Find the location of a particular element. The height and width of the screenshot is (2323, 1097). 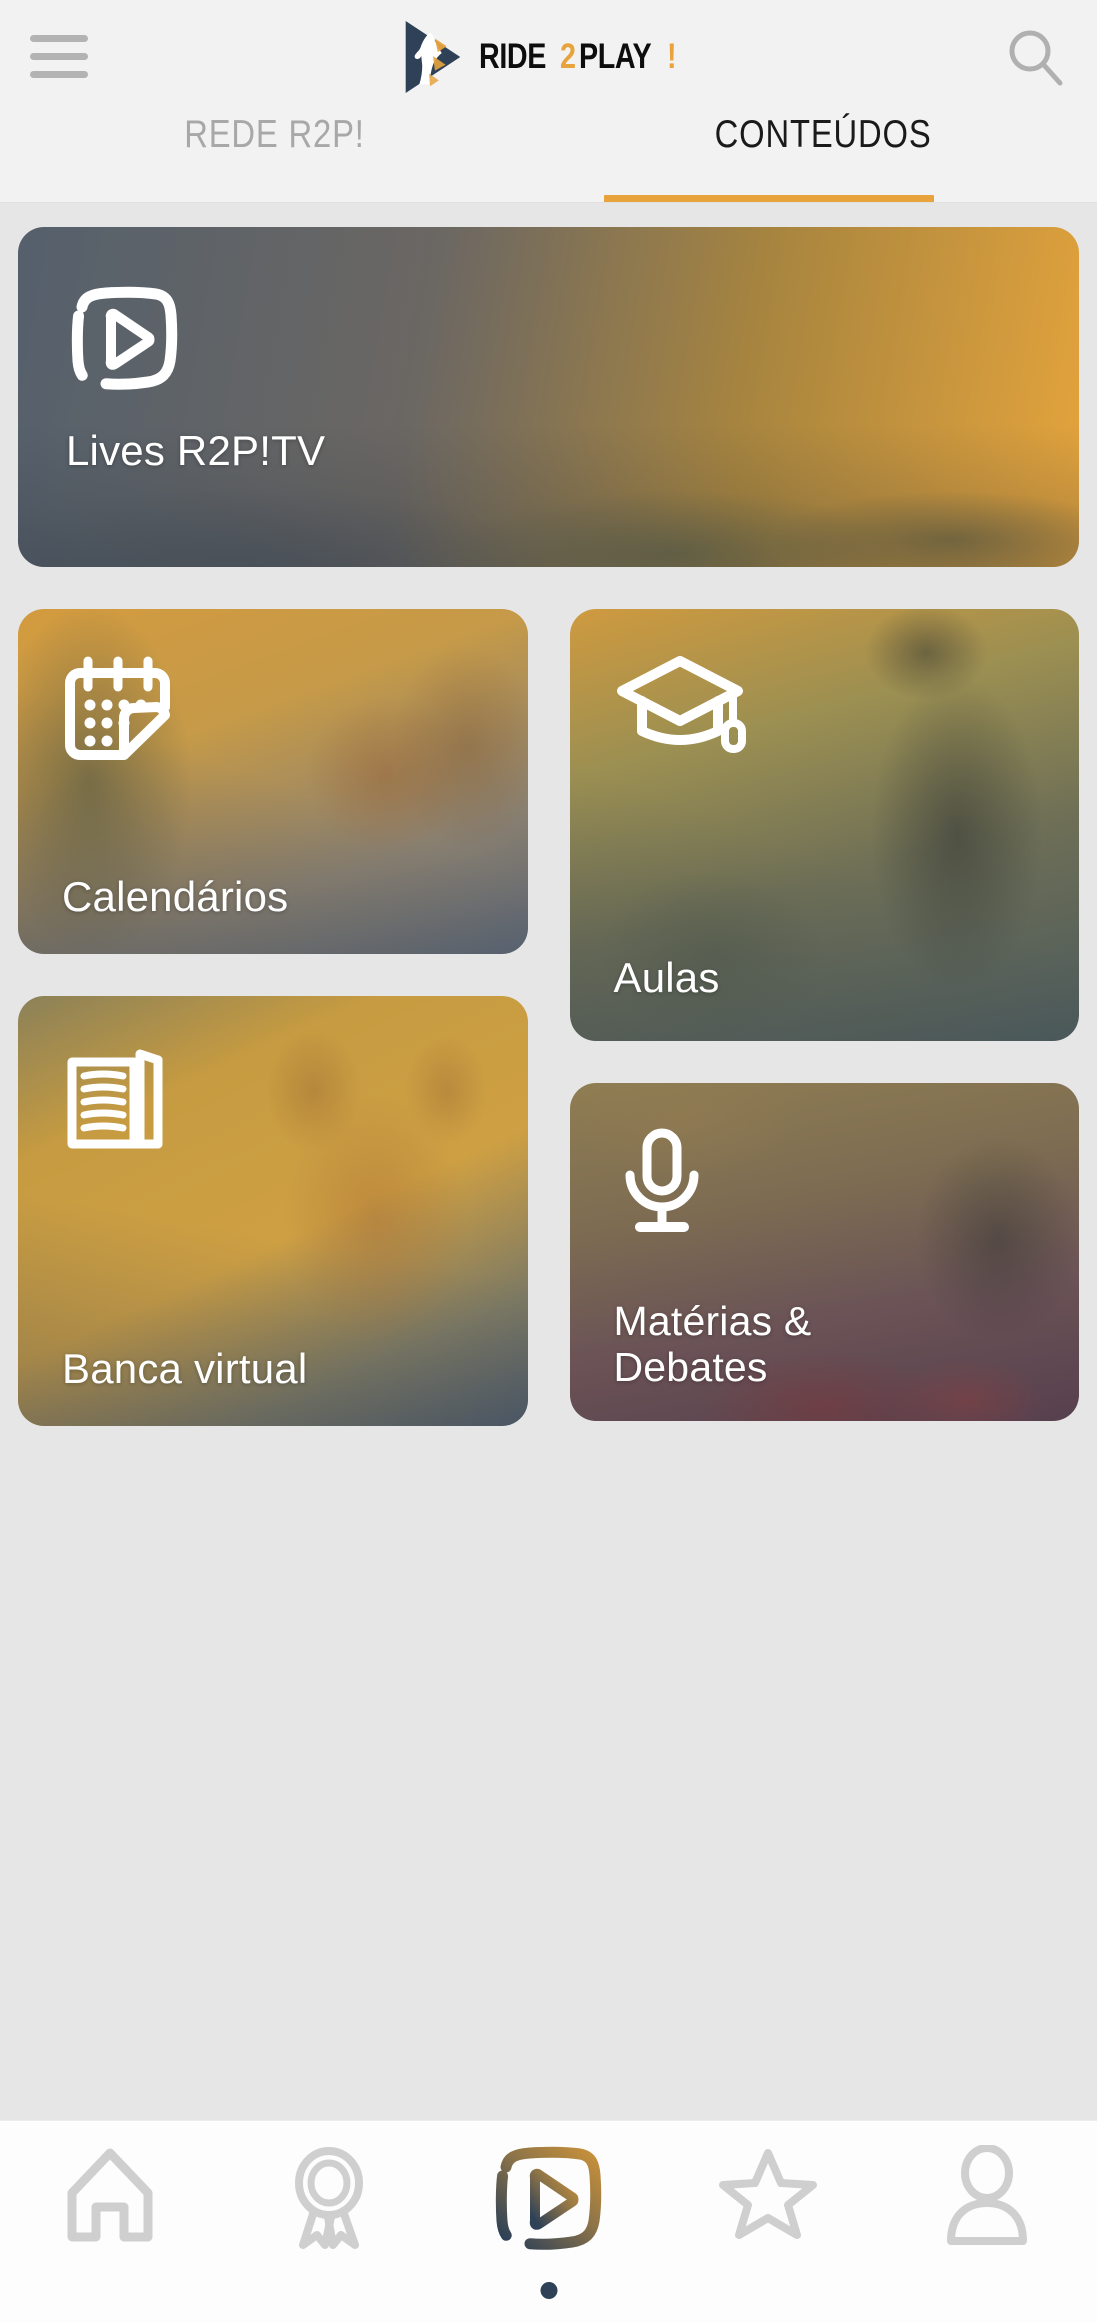

hamburger-menu-icon is located at coordinates (59, 57).